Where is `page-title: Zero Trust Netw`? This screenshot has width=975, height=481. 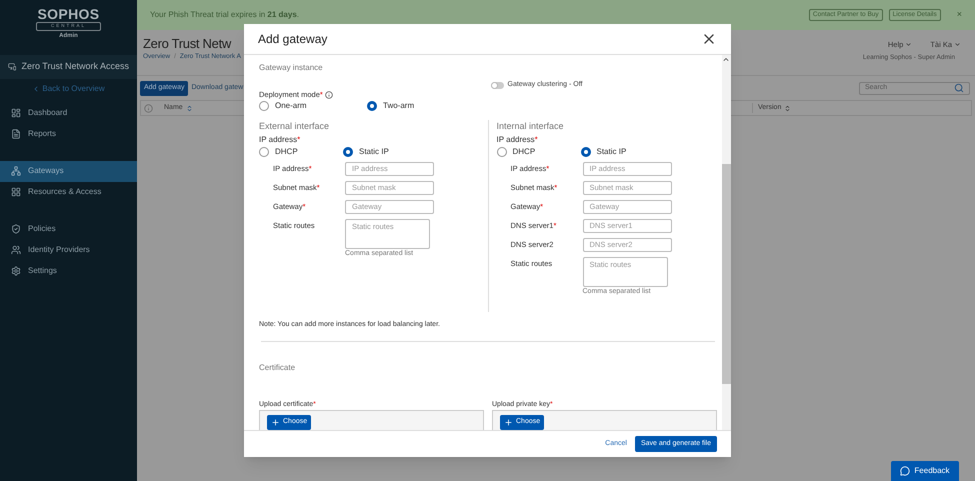
page-title: Zero Trust Netw is located at coordinates (187, 44).